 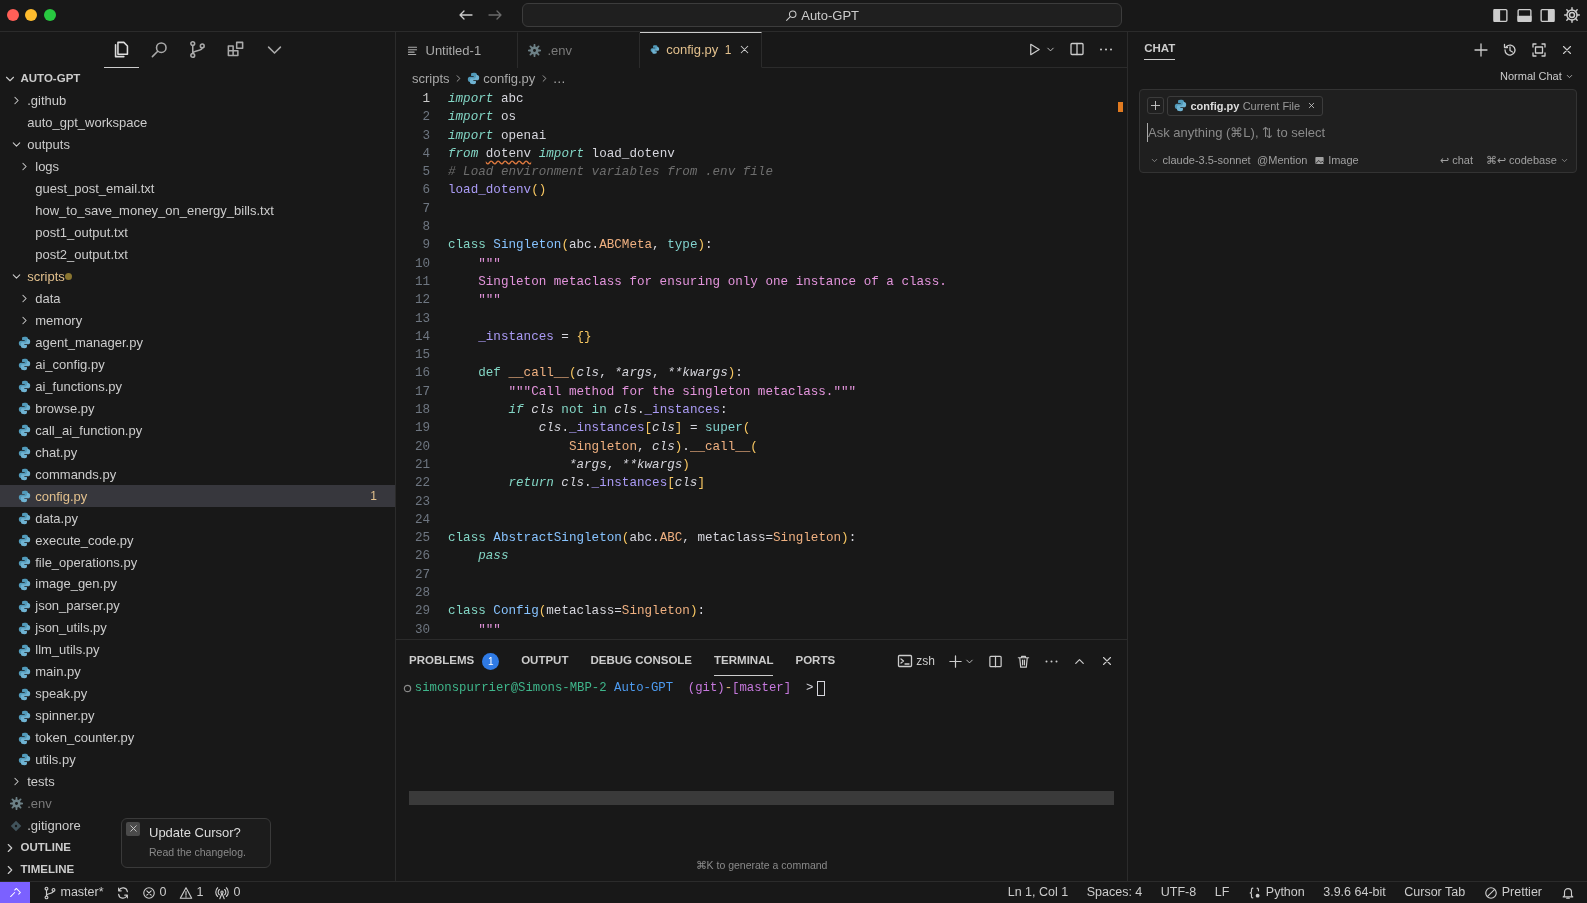 What do you see at coordinates (1539, 49) in the screenshot?
I see `maximize-button` at bounding box center [1539, 49].